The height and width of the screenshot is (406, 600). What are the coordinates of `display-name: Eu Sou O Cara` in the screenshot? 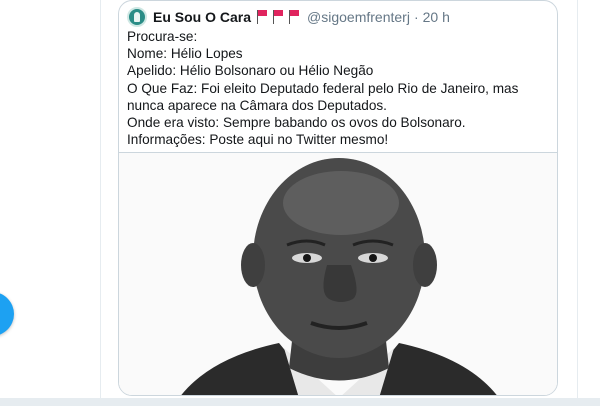 It's located at (202, 17).